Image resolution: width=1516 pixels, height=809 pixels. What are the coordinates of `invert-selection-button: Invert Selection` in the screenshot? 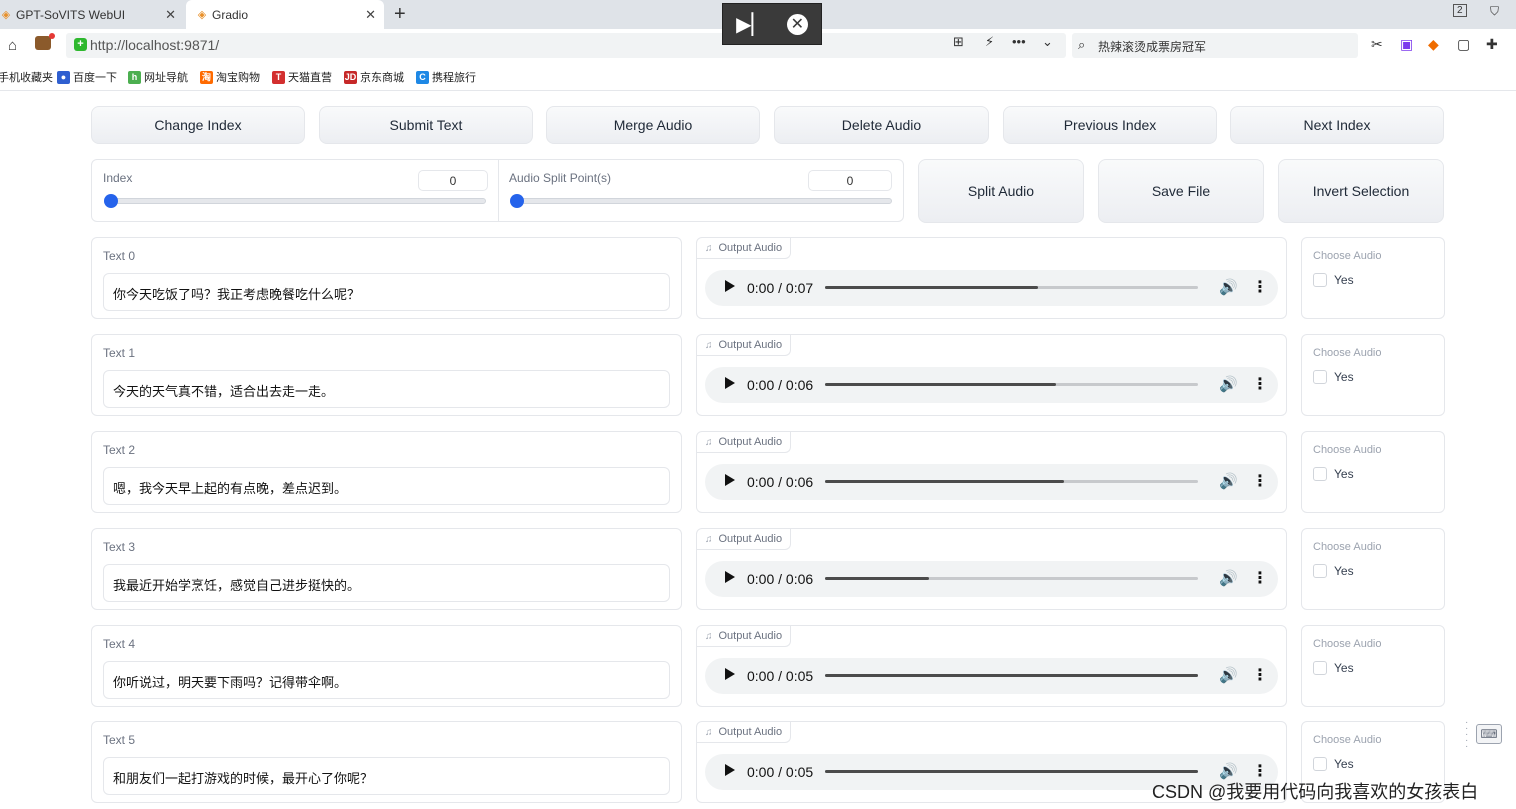 It's located at (1361, 191).